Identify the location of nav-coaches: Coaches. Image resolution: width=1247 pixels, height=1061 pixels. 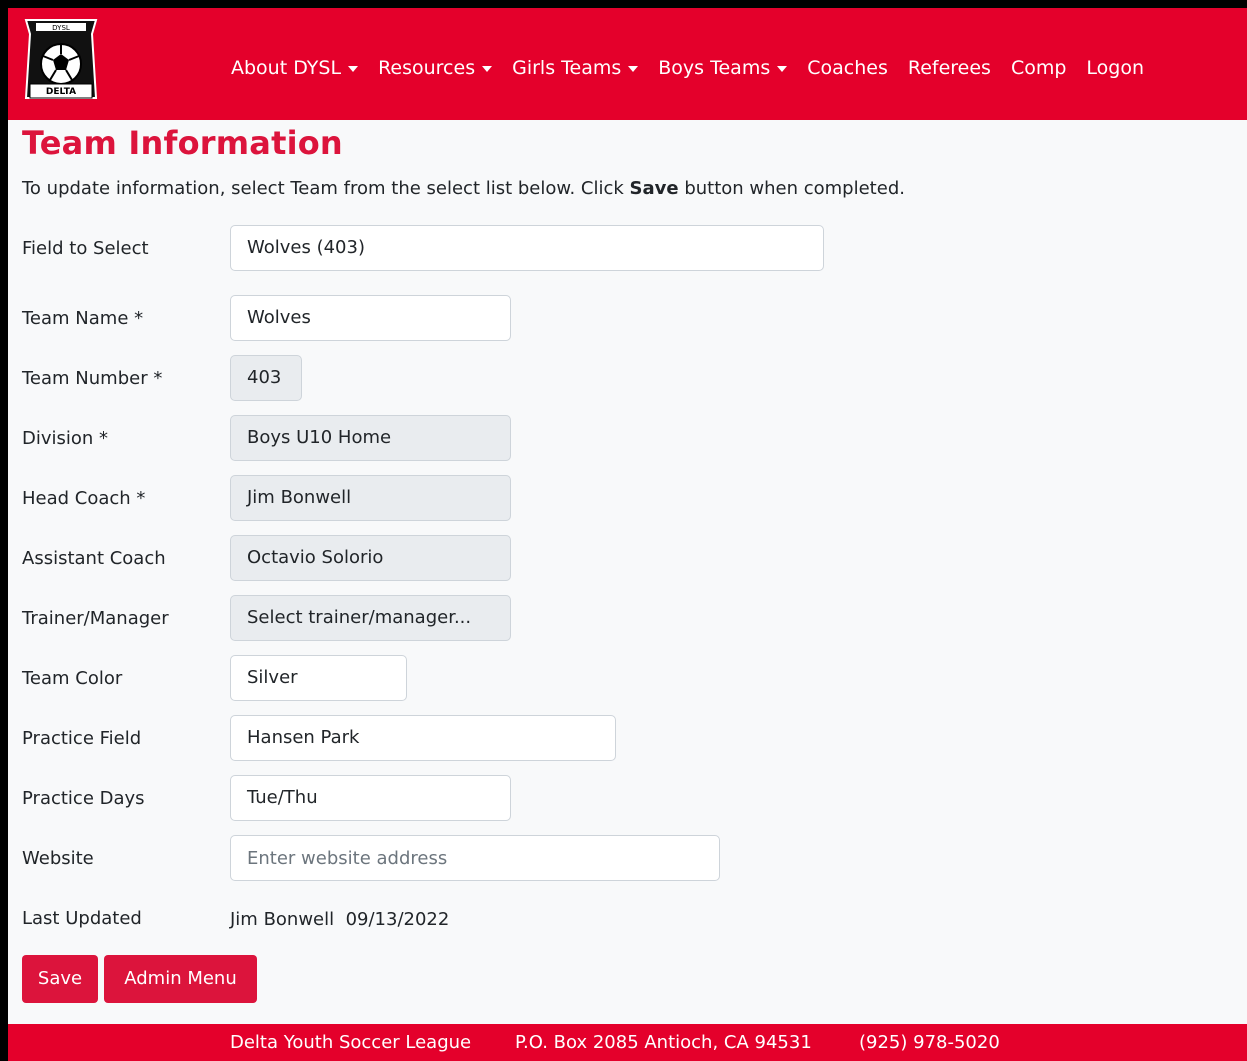
(847, 68).